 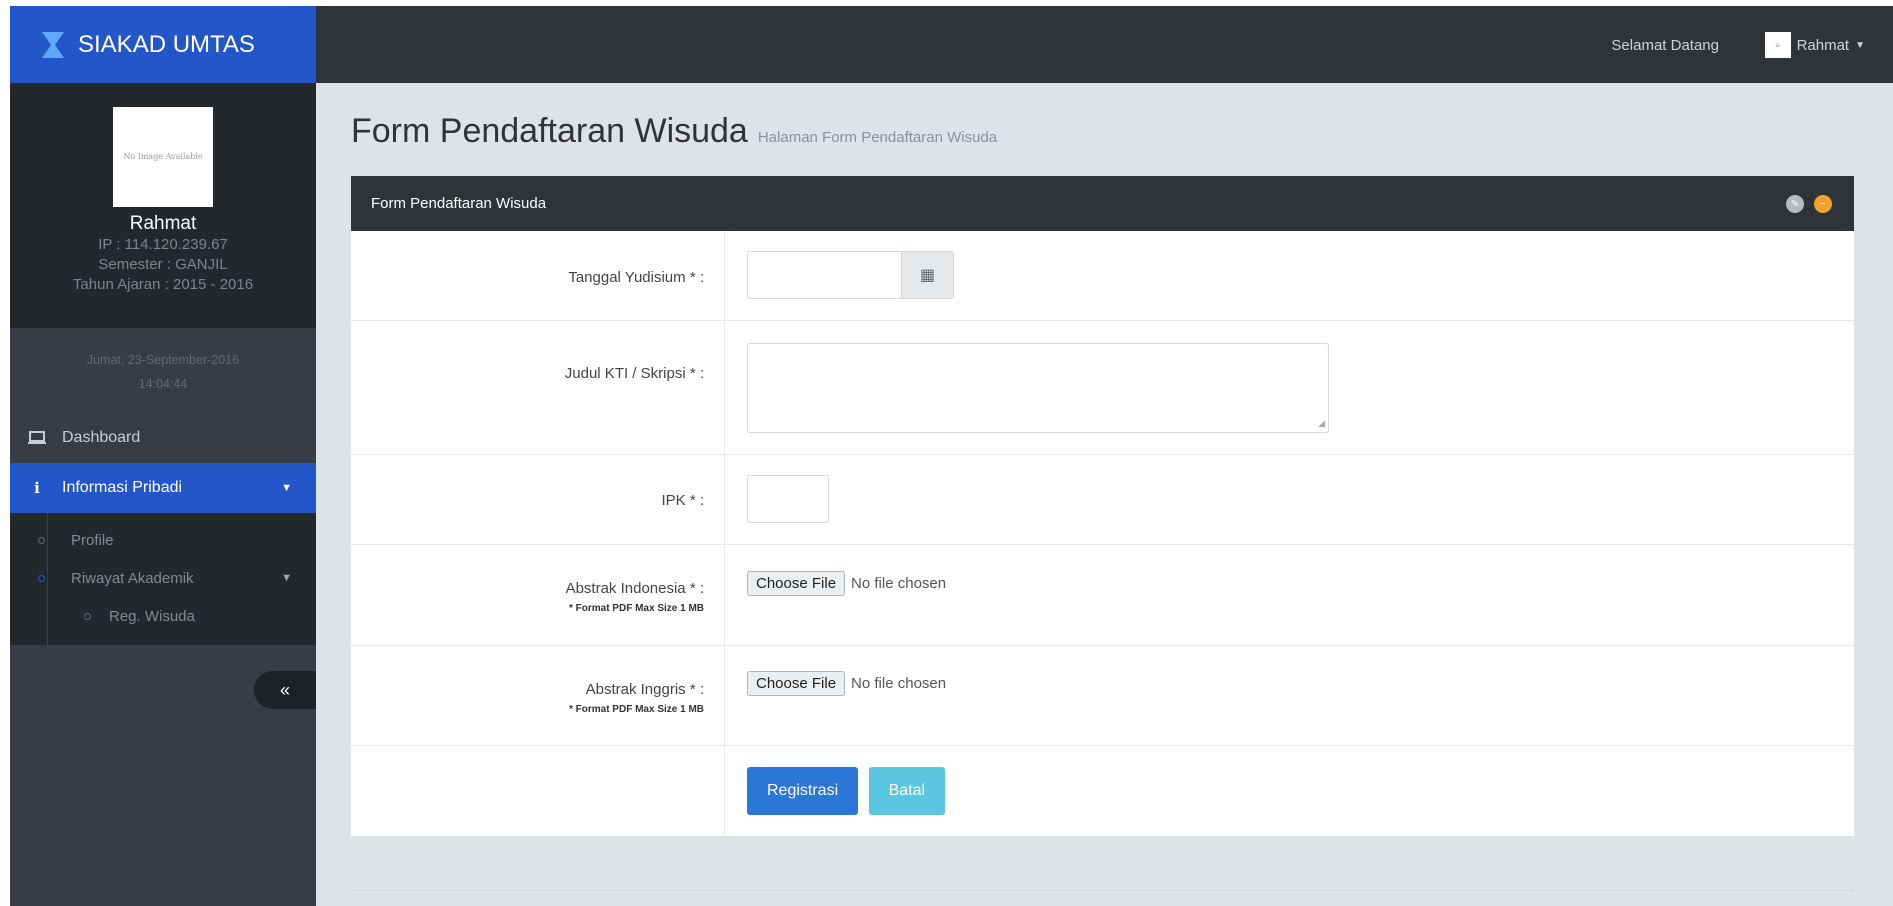 What do you see at coordinates (163, 157) in the screenshot?
I see `avatar: No Image Available` at bounding box center [163, 157].